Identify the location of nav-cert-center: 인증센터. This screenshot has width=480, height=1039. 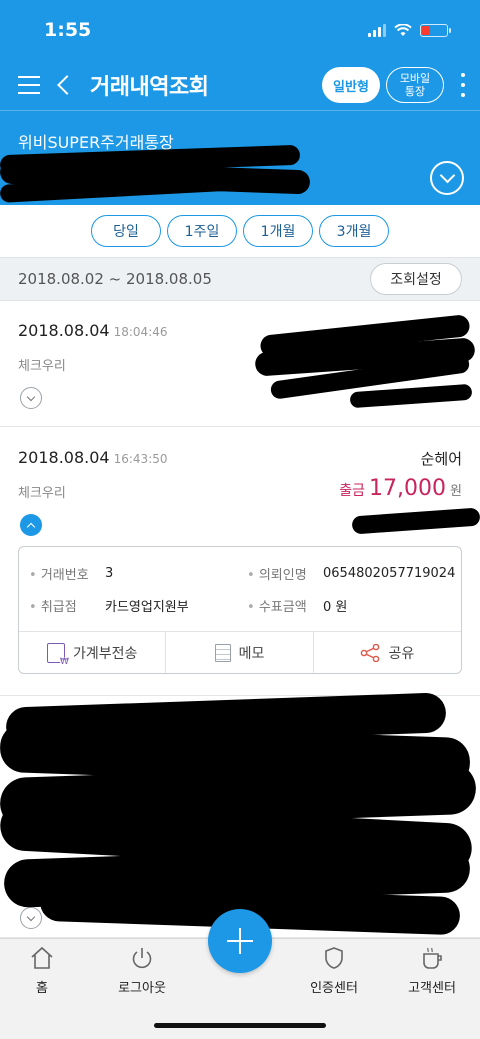
(334, 970).